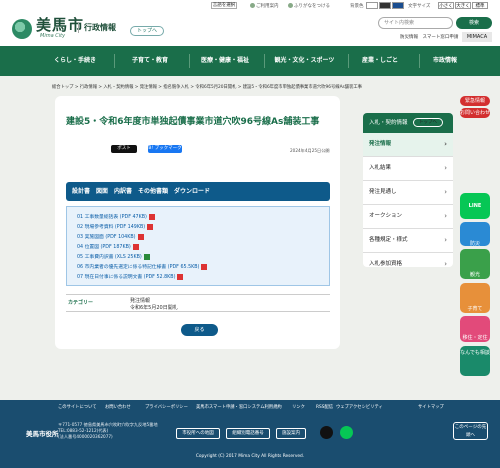 This screenshot has height=468, width=500. What do you see at coordinates (372, 5) in the screenshot?
I see `bg-white-button` at bounding box center [372, 5].